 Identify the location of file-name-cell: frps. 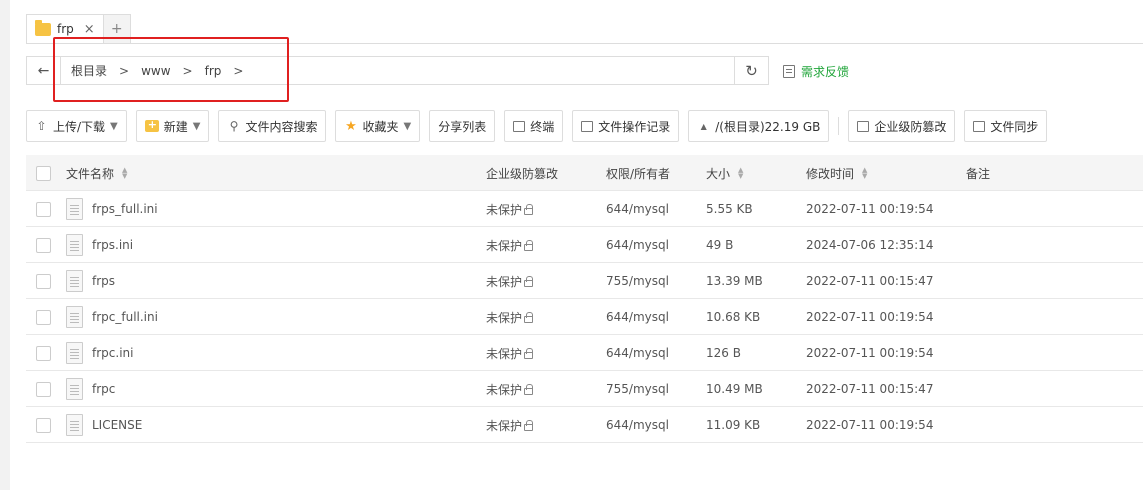
(276, 281).